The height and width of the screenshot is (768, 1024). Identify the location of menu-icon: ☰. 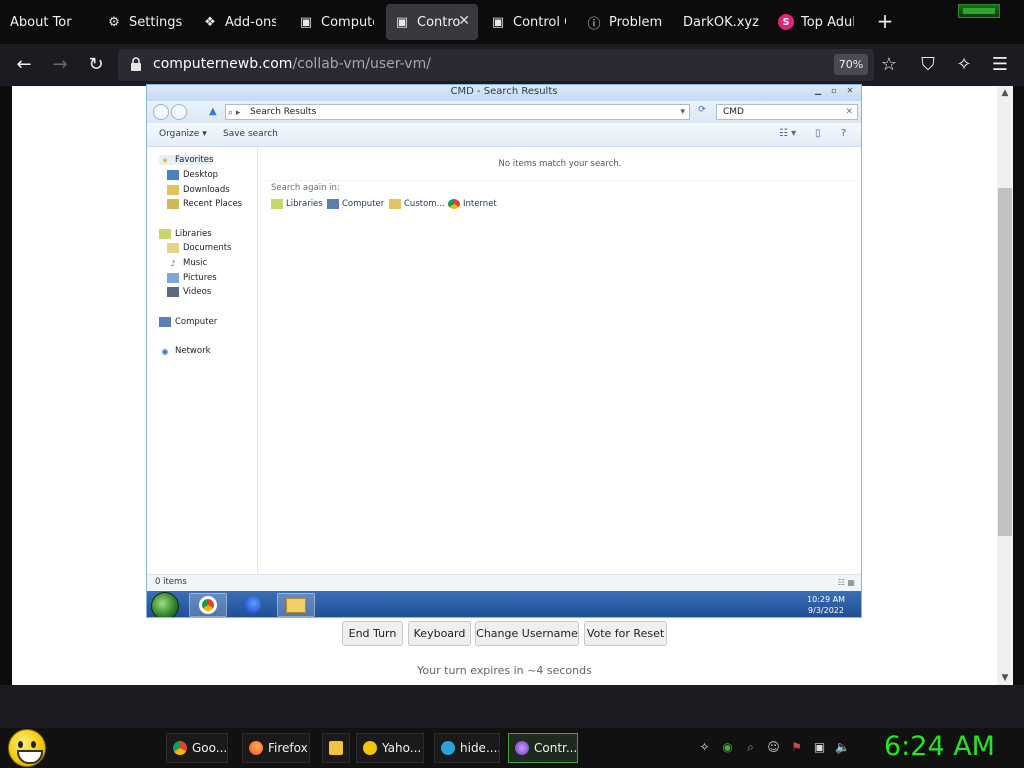
(1000, 65).